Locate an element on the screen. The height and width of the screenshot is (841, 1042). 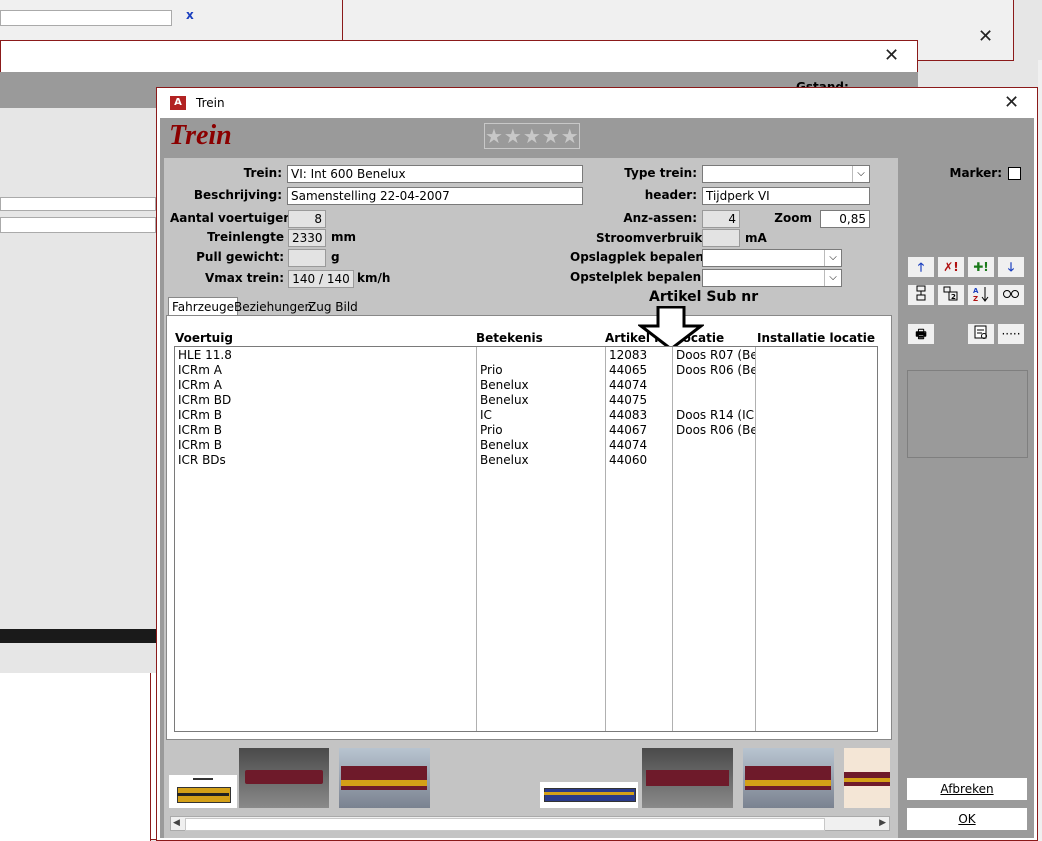
add-button: ✚! is located at coordinates (981, 267).